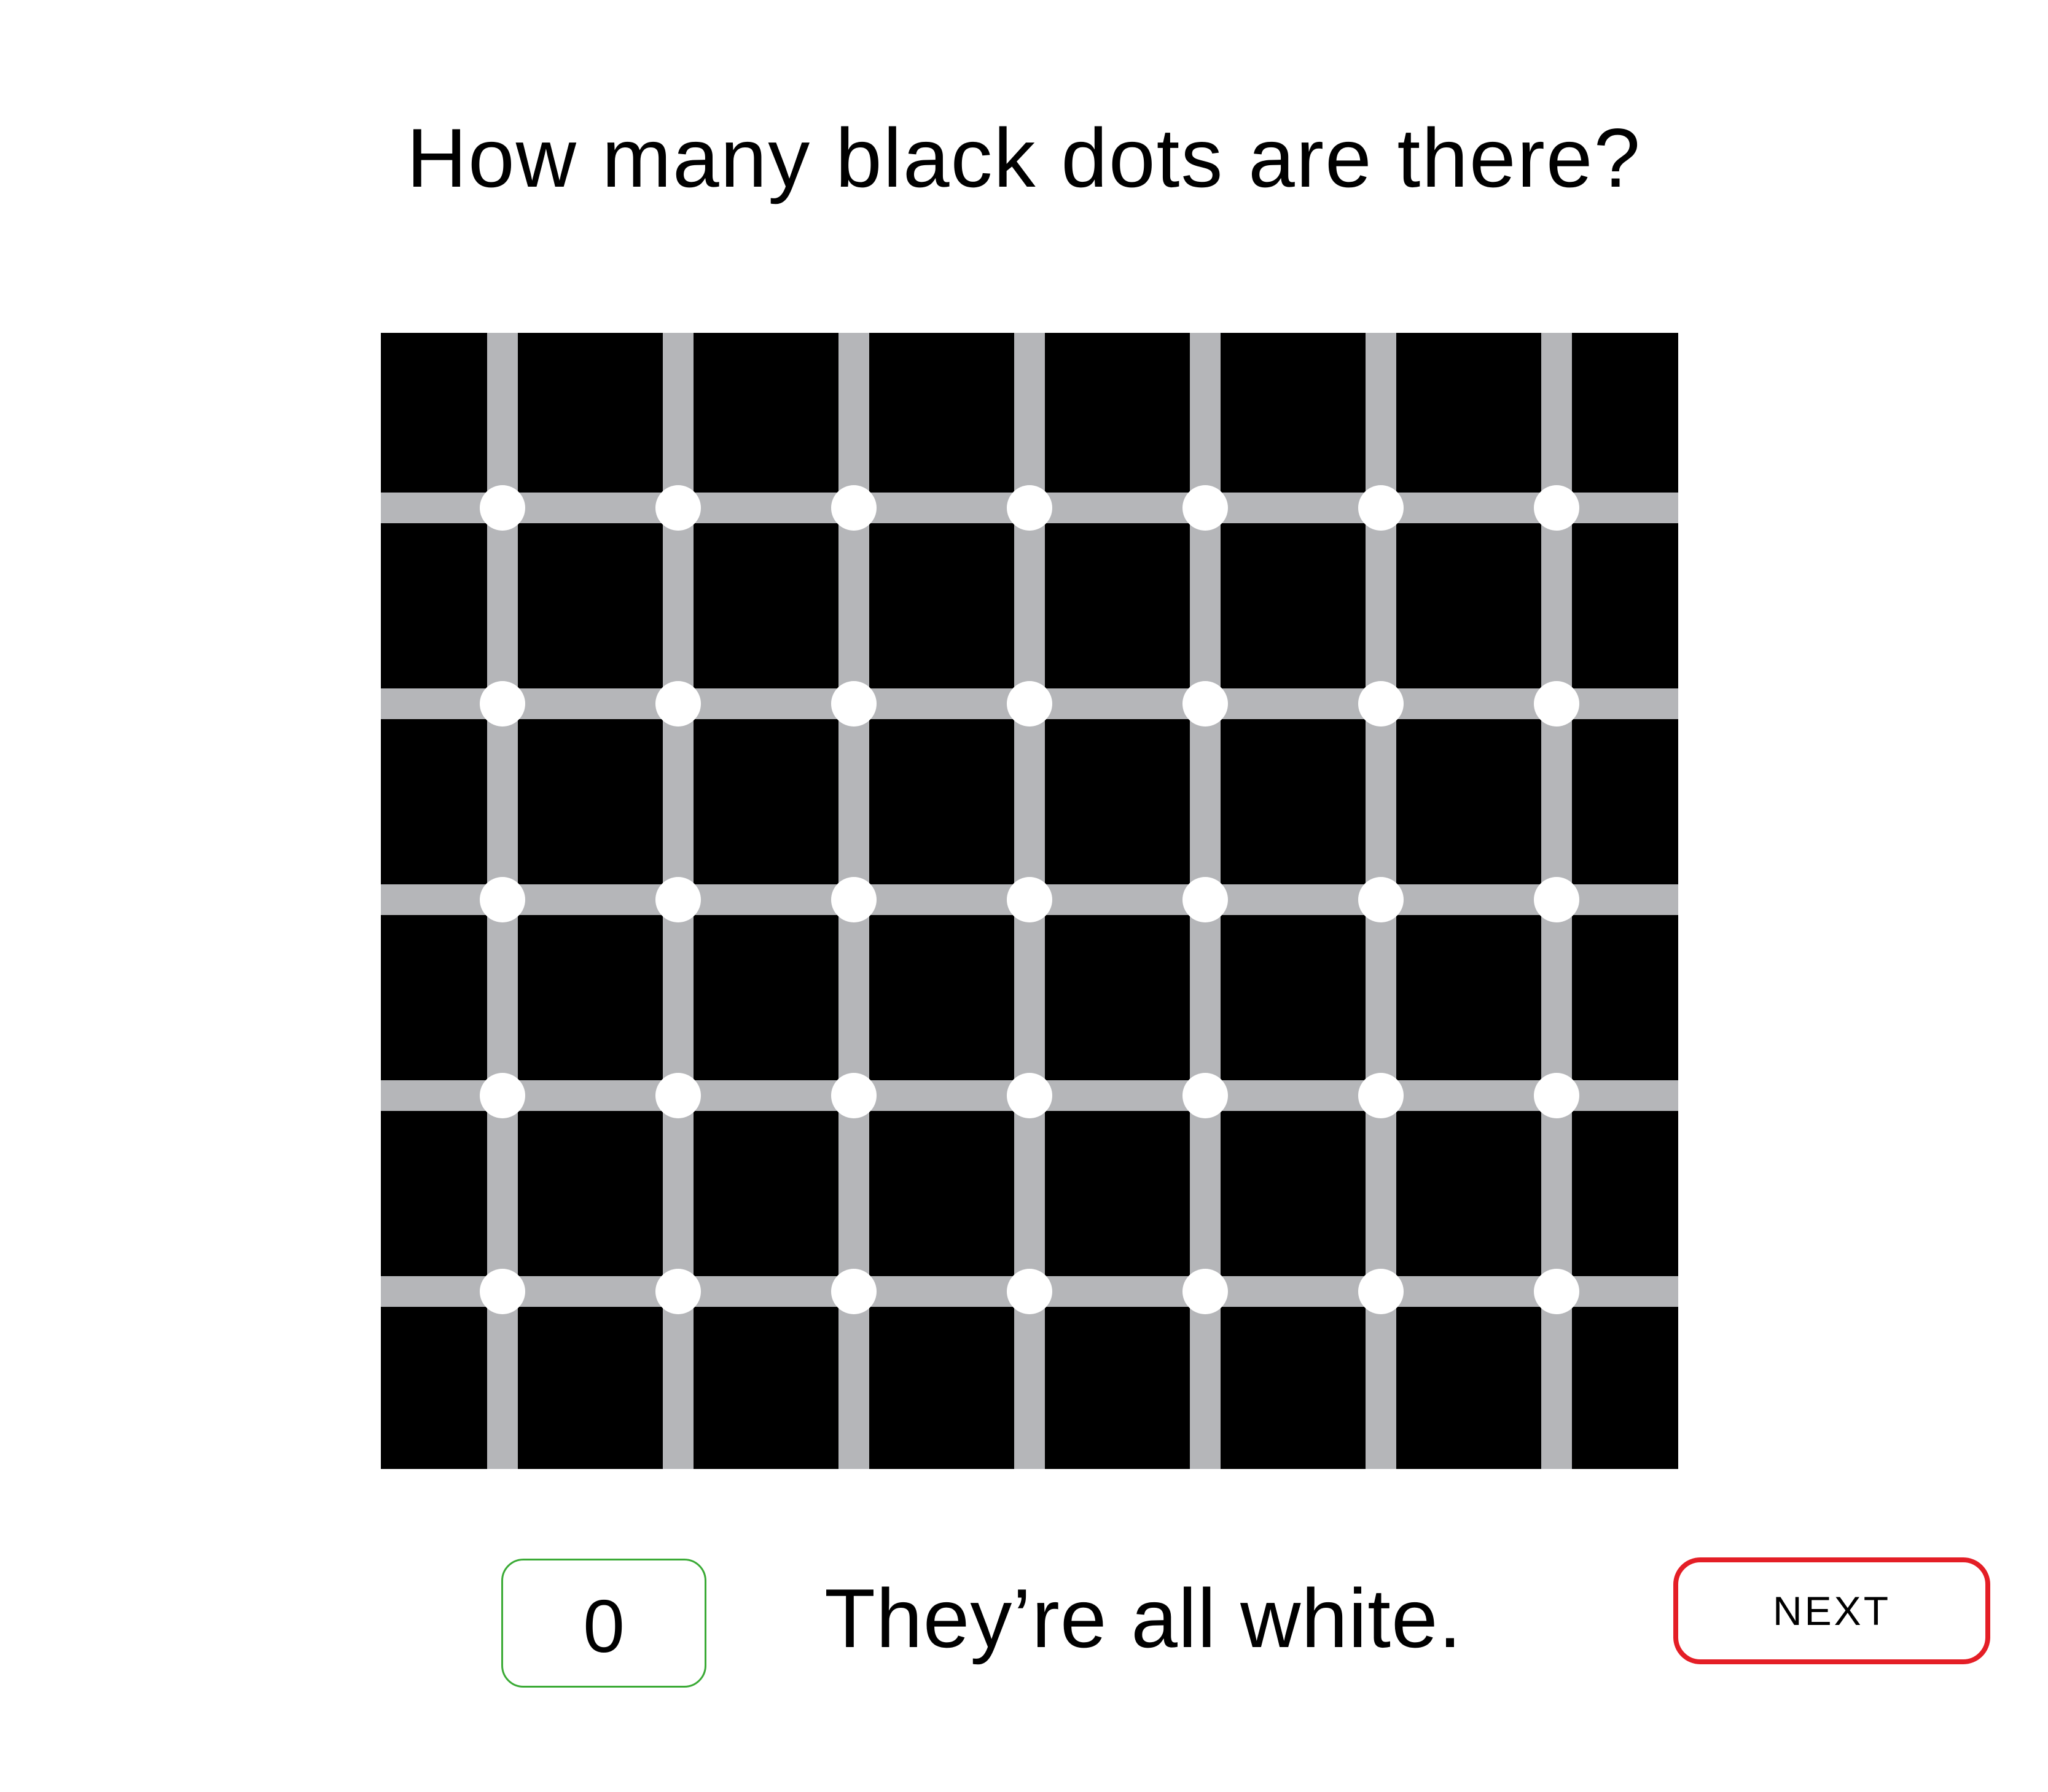  What do you see at coordinates (1143, 1618) in the screenshot?
I see `answer-explanation: They’re all white.` at bounding box center [1143, 1618].